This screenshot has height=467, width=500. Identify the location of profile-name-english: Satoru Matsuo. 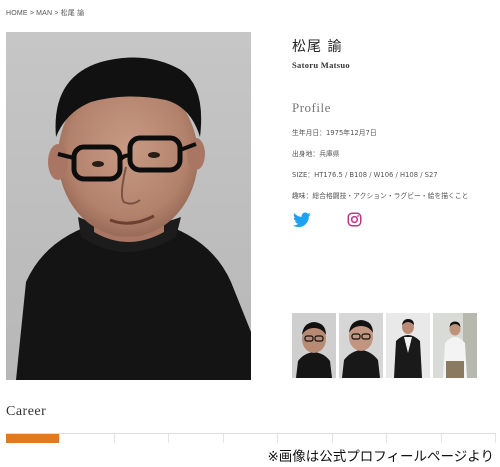
(321, 65).